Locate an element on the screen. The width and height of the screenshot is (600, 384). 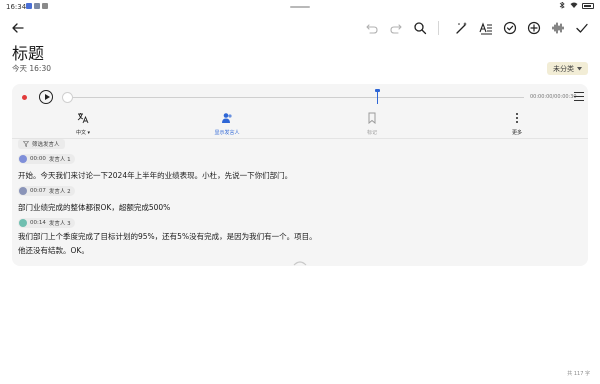
tab-more: 更多 is located at coordinates (517, 124).